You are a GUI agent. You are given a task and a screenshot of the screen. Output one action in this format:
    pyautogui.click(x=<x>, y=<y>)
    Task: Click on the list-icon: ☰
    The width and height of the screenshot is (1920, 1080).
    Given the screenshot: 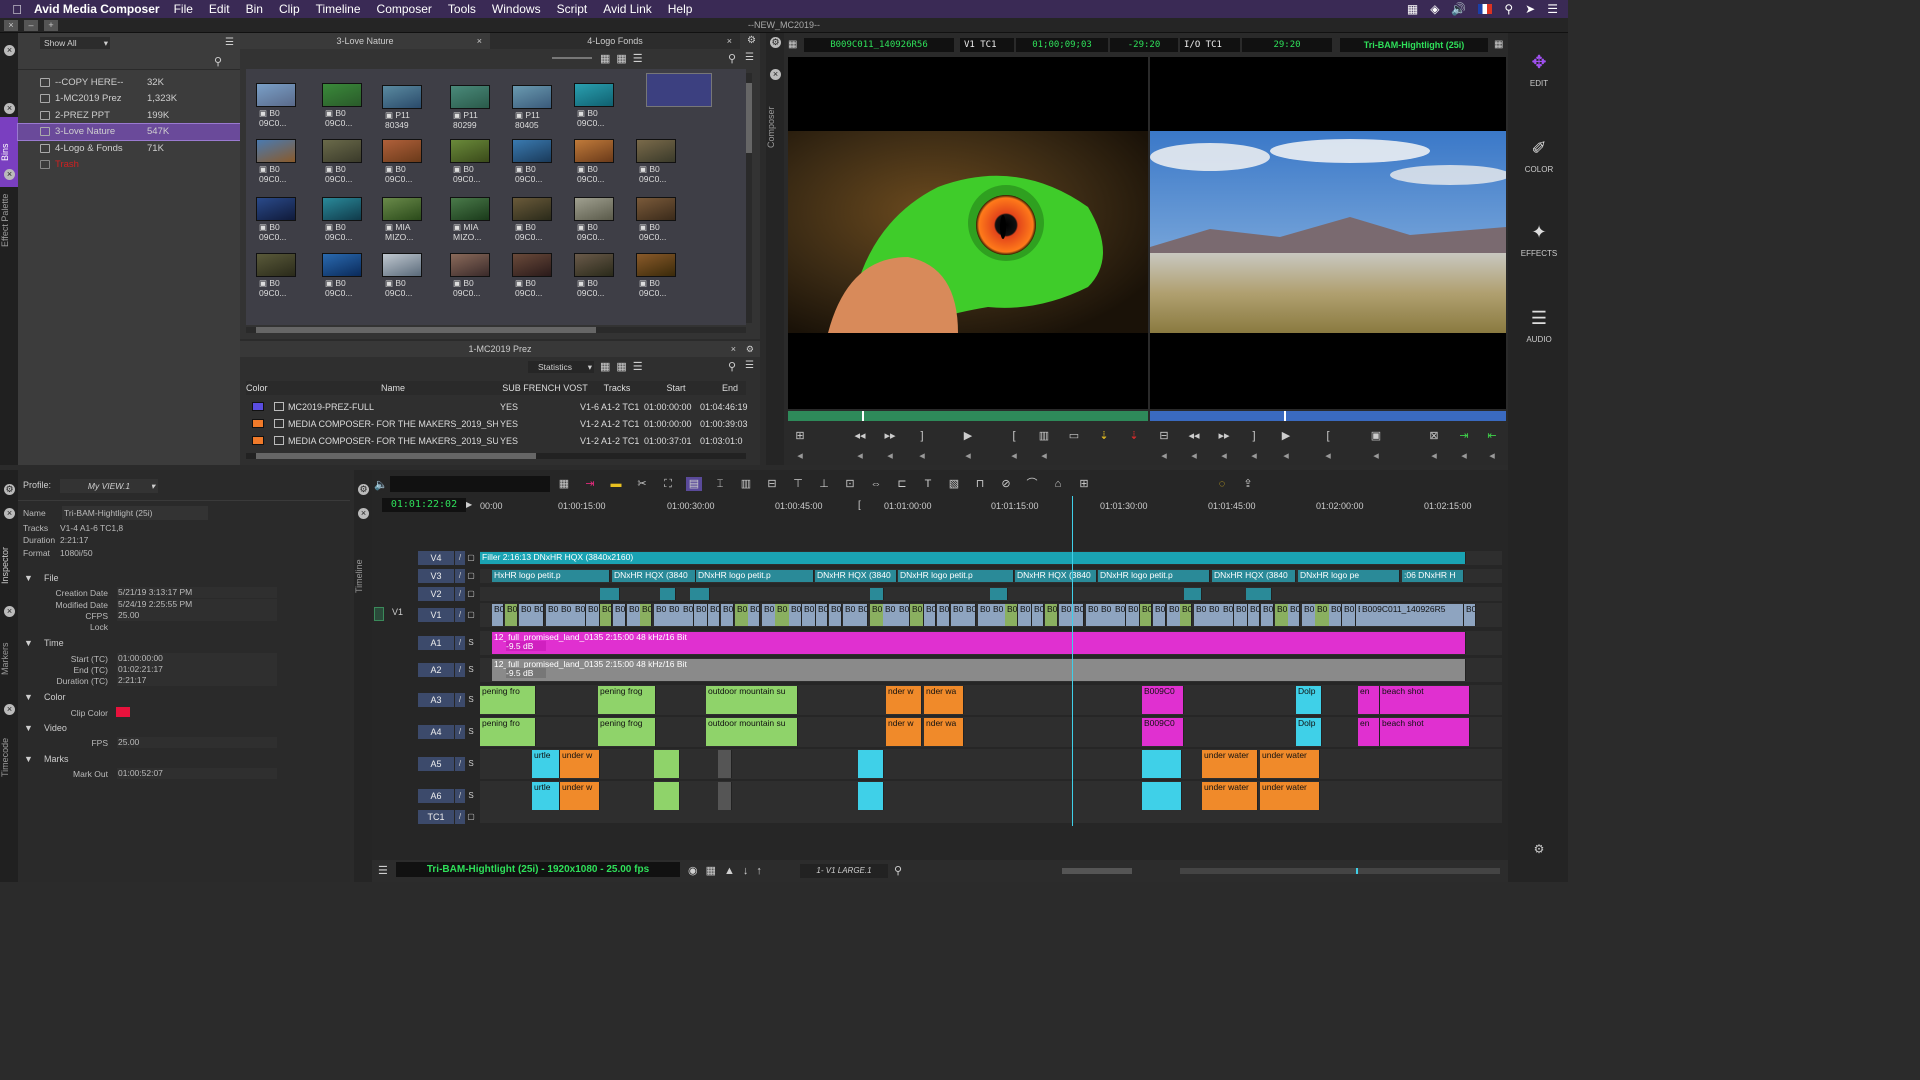 What is the action you would take?
    pyautogui.click(x=1552, y=9)
    